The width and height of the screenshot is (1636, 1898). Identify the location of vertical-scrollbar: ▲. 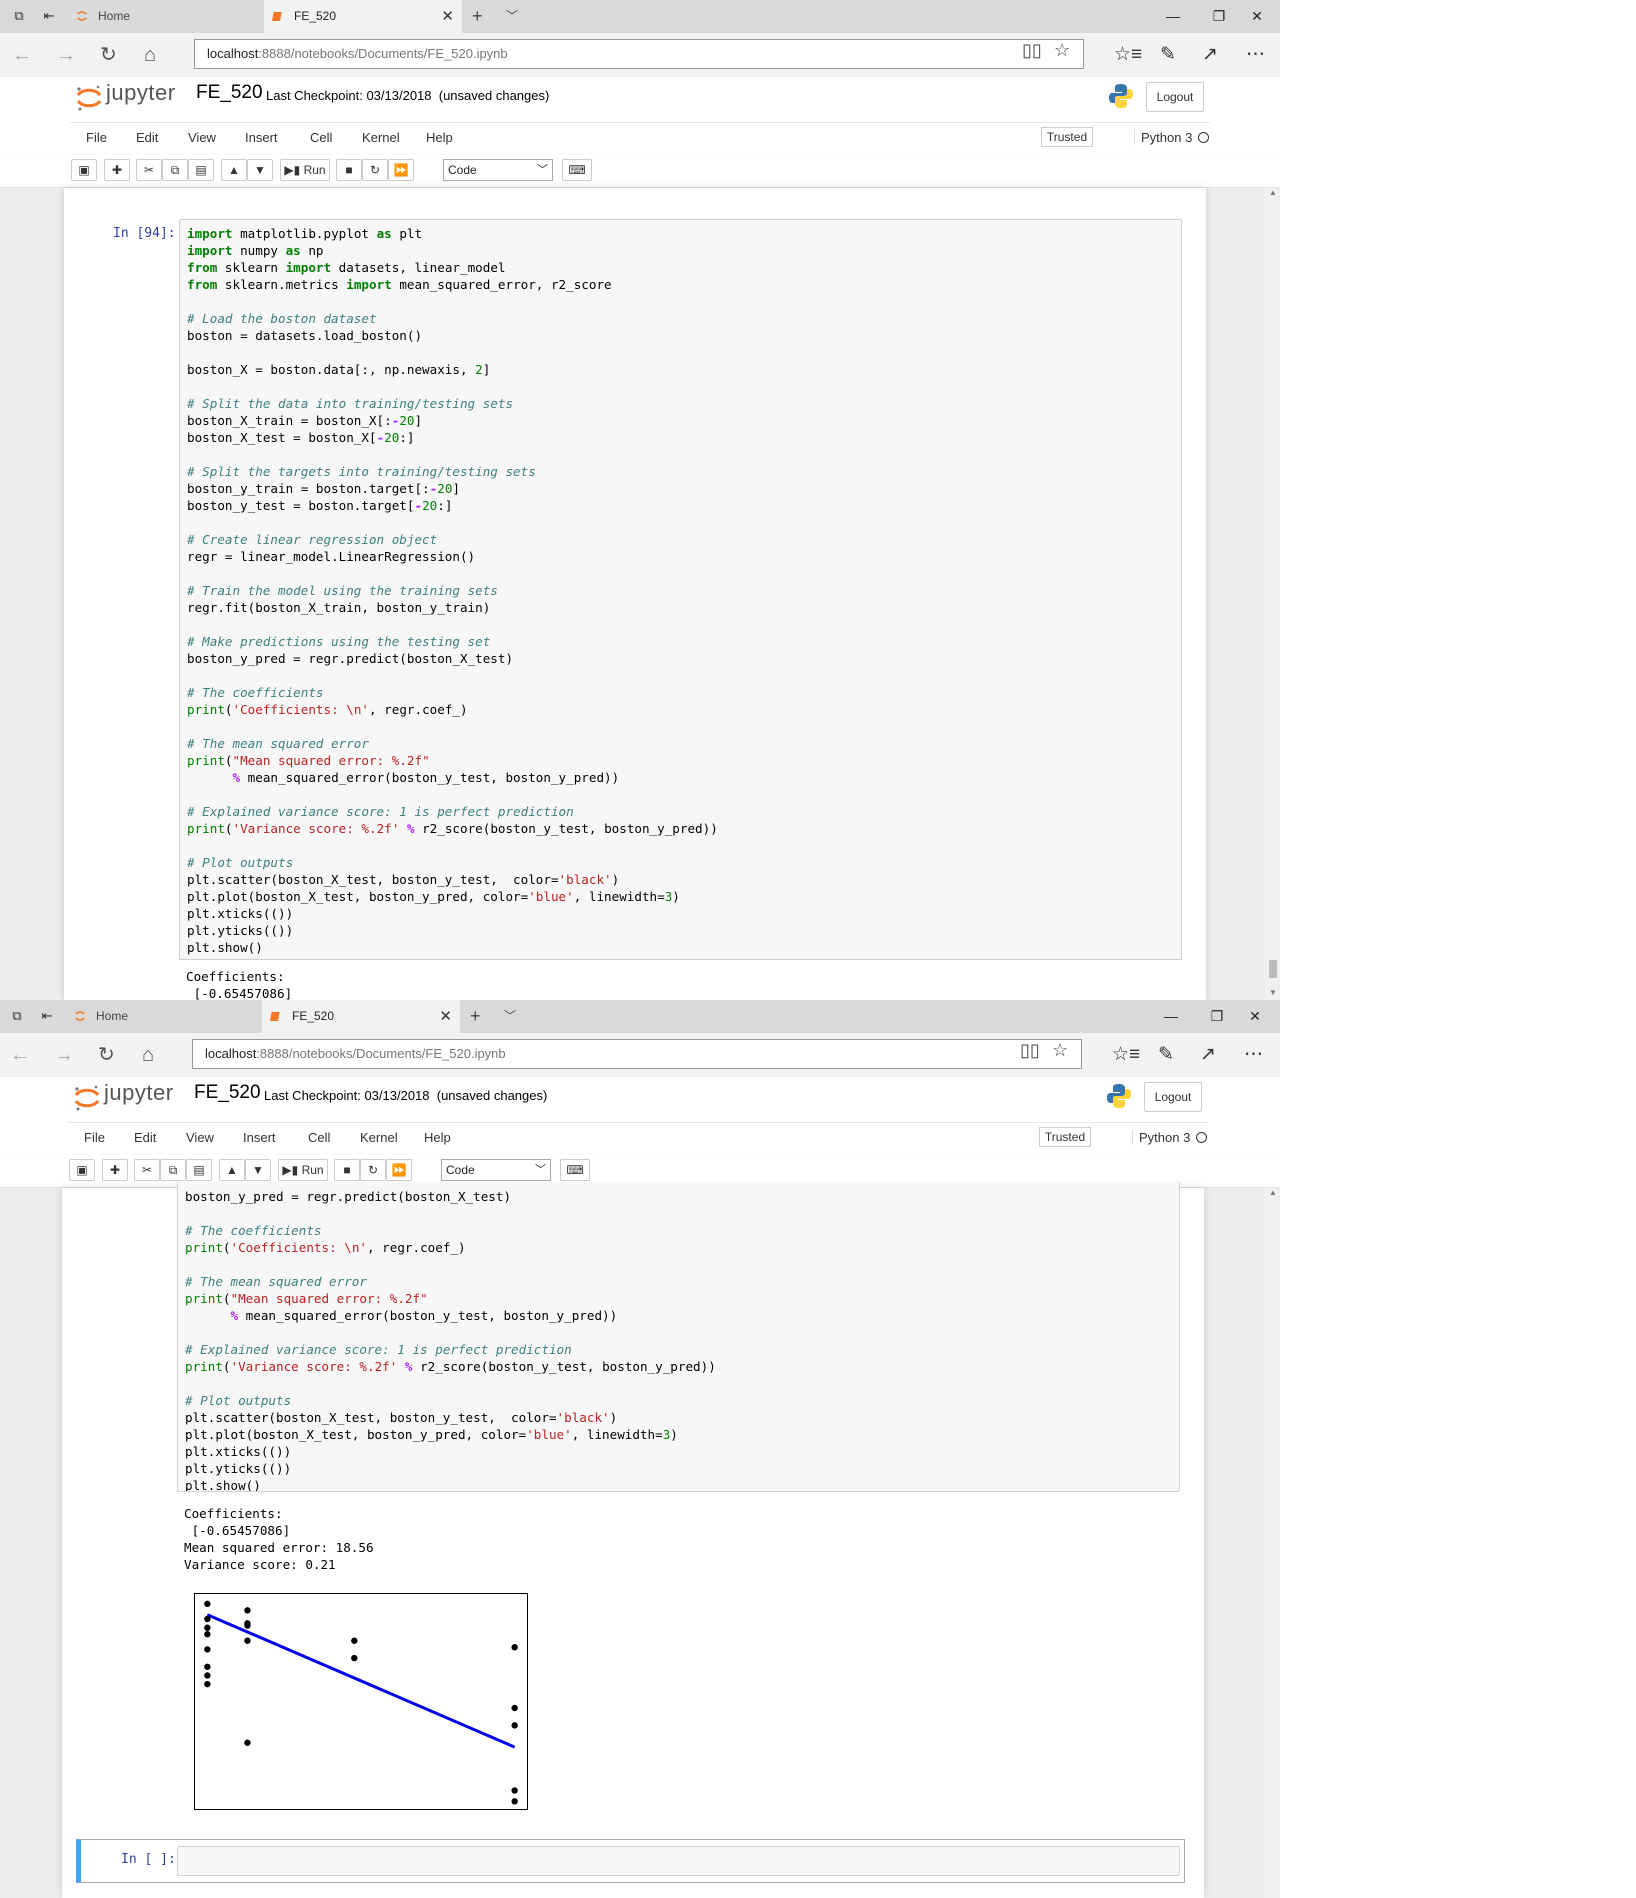
(1273, 1543).